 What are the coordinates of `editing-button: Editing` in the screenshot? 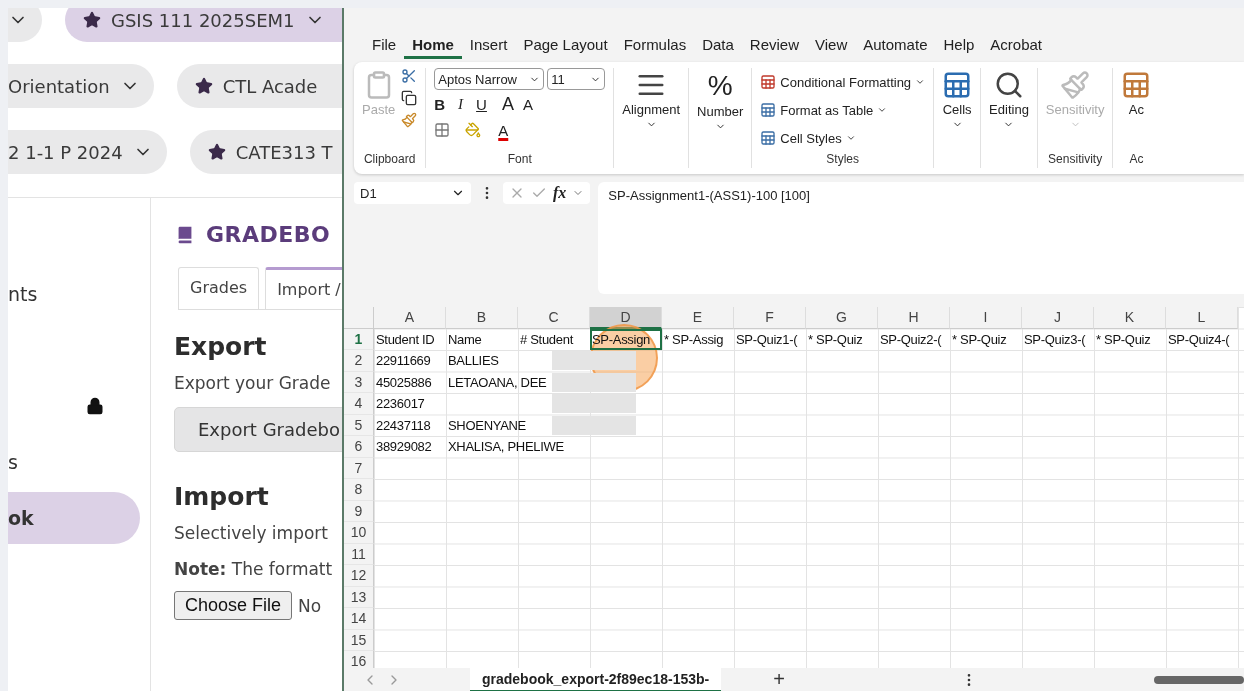 It's located at (1009, 99).